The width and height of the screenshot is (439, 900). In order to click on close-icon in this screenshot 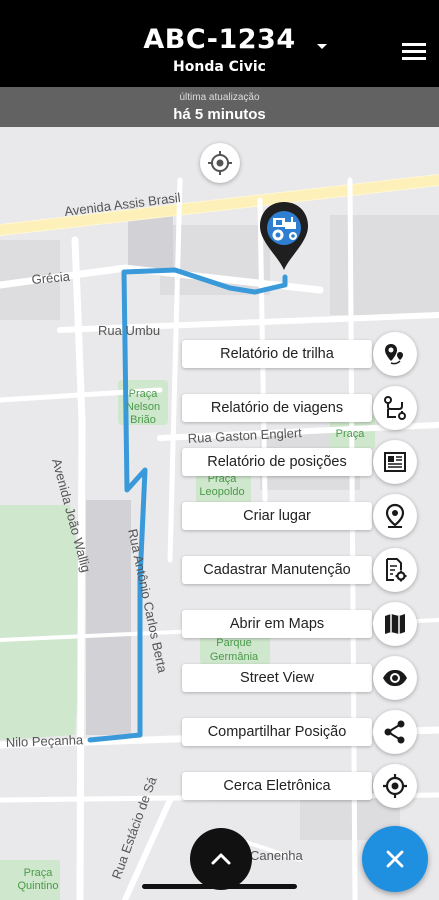, I will do `click(395, 859)`.